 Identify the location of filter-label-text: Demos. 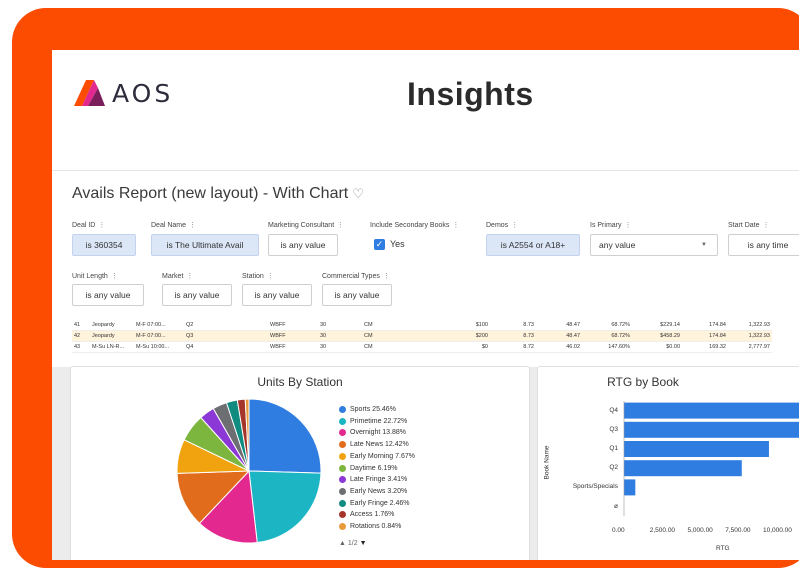
(497, 225).